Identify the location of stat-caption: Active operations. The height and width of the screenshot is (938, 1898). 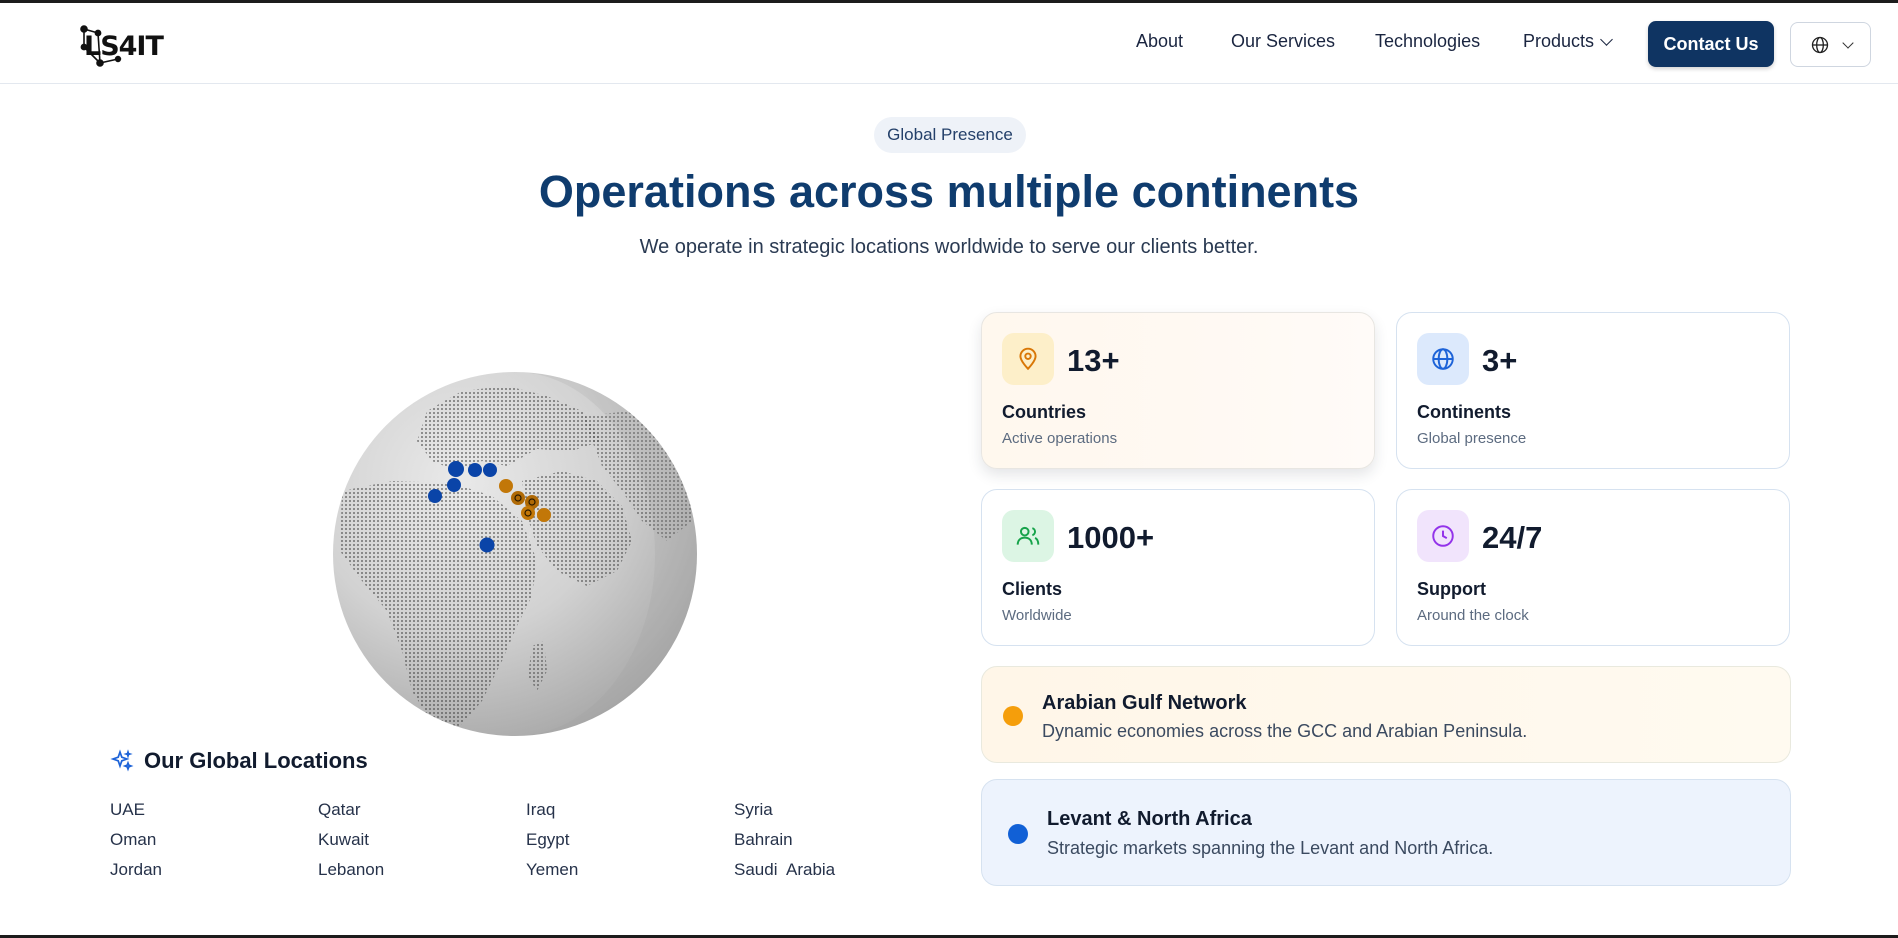
(1060, 438).